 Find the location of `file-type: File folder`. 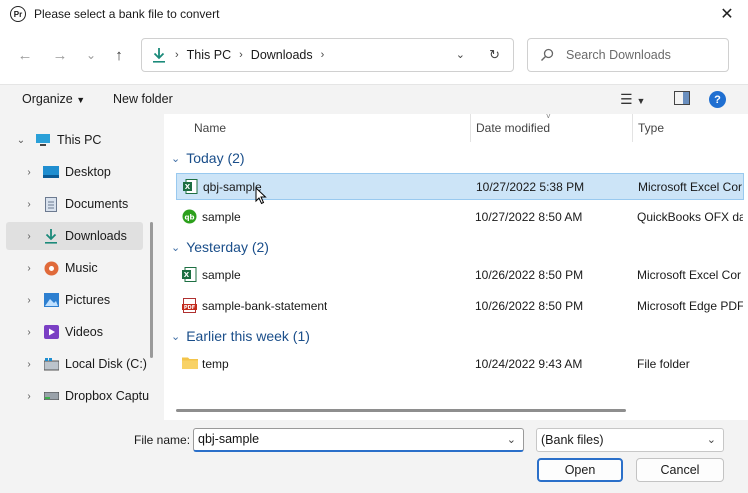

file-type: File folder is located at coordinates (663, 364).